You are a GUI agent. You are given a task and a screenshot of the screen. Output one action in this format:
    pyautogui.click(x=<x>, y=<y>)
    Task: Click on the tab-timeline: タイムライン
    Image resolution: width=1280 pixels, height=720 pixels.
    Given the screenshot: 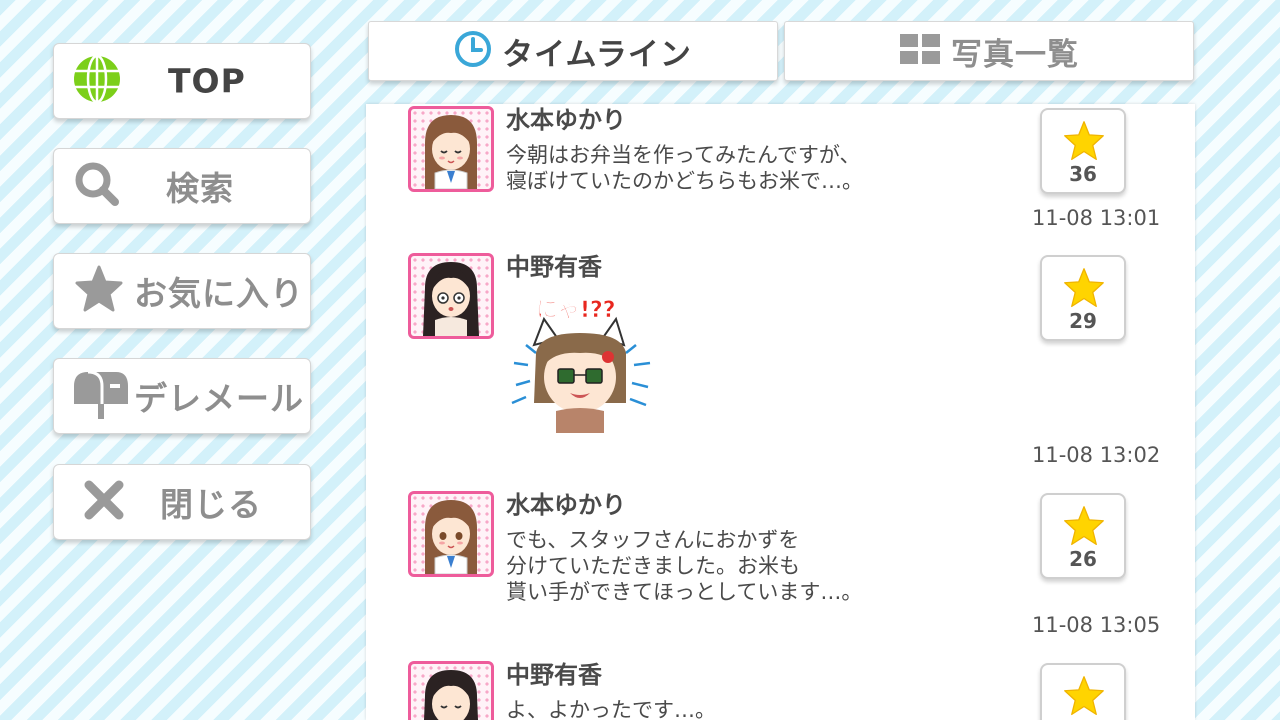 What is the action you would take?
    pyautogui.click(x=573, y=51)
    